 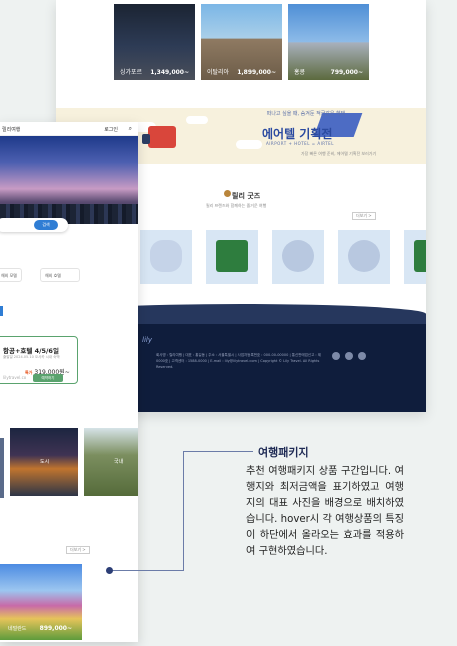 What do you see at coordinates (16, 377) in the screenshot?
I see `deal-input: lilytravel.co` at bounding box center [16, 377].